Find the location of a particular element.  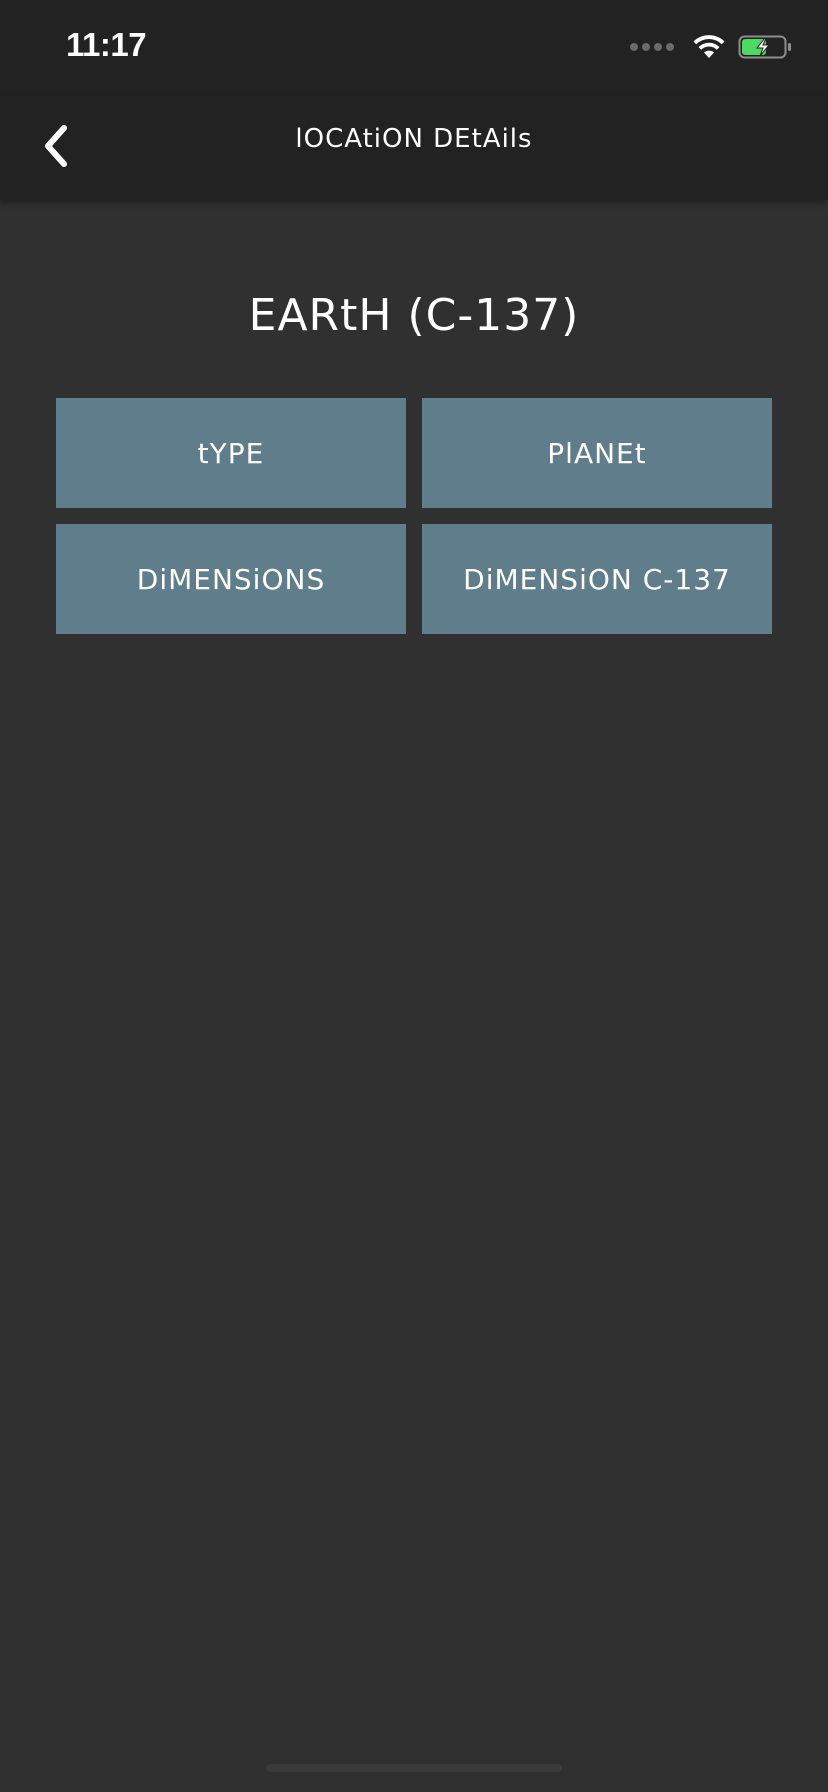

signal-dots-icon is located at coordinates (652, 47).